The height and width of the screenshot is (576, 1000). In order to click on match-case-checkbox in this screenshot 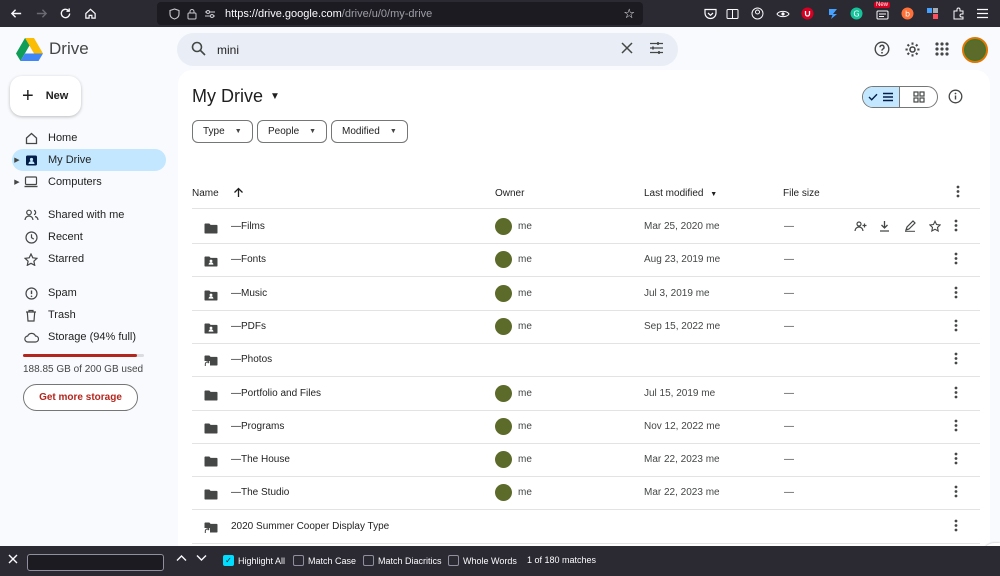, I will do `click(298, 560)`.